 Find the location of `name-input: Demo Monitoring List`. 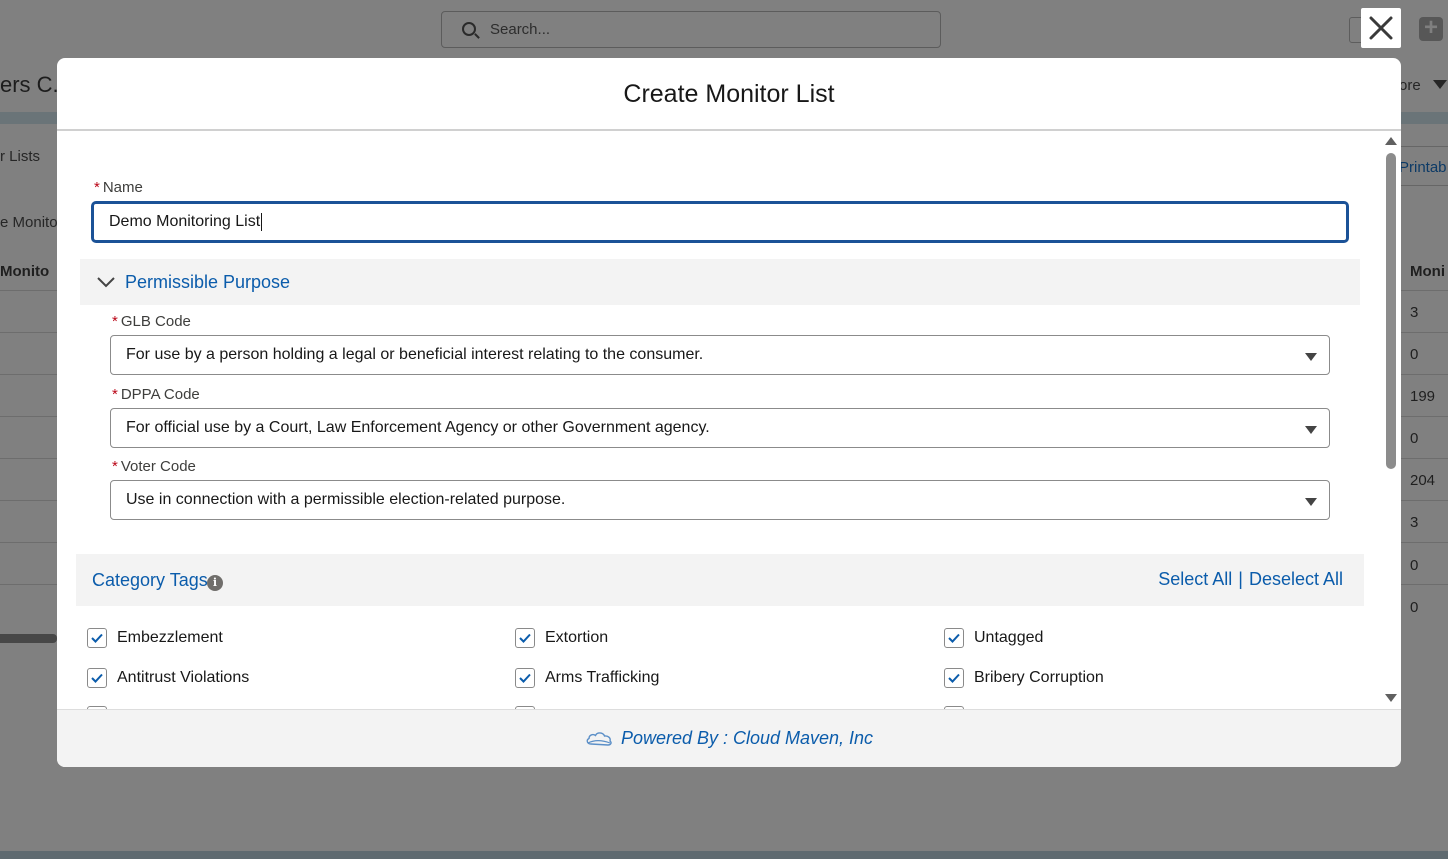

name-input: Demo Monitoring List is located at coordinates (720, 222).